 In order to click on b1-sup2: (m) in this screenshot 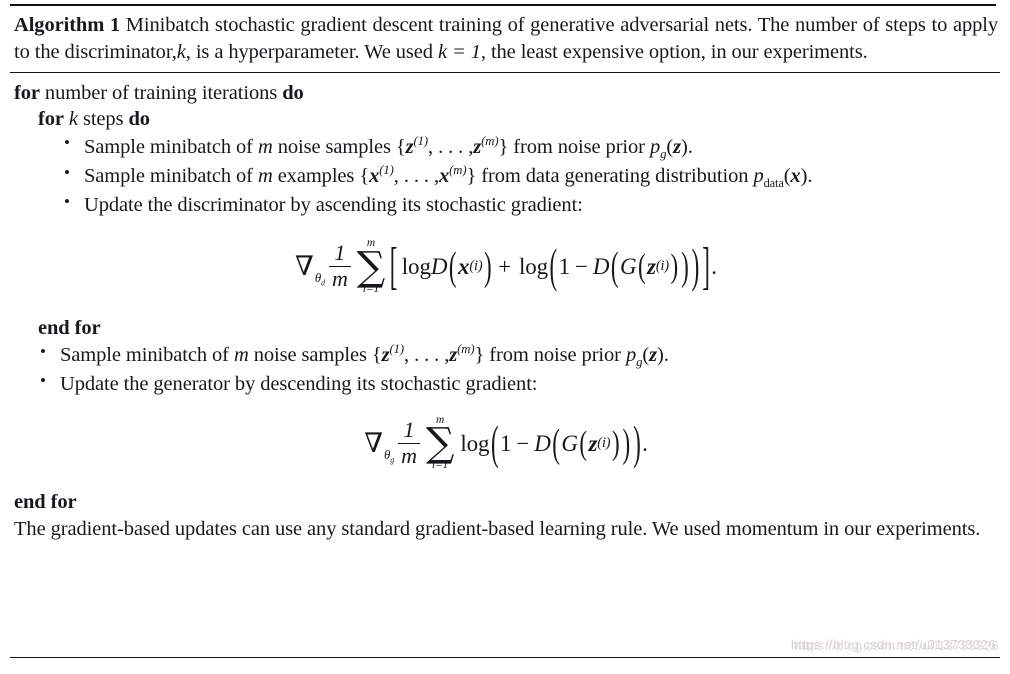, I will do `click(490, 140)`.